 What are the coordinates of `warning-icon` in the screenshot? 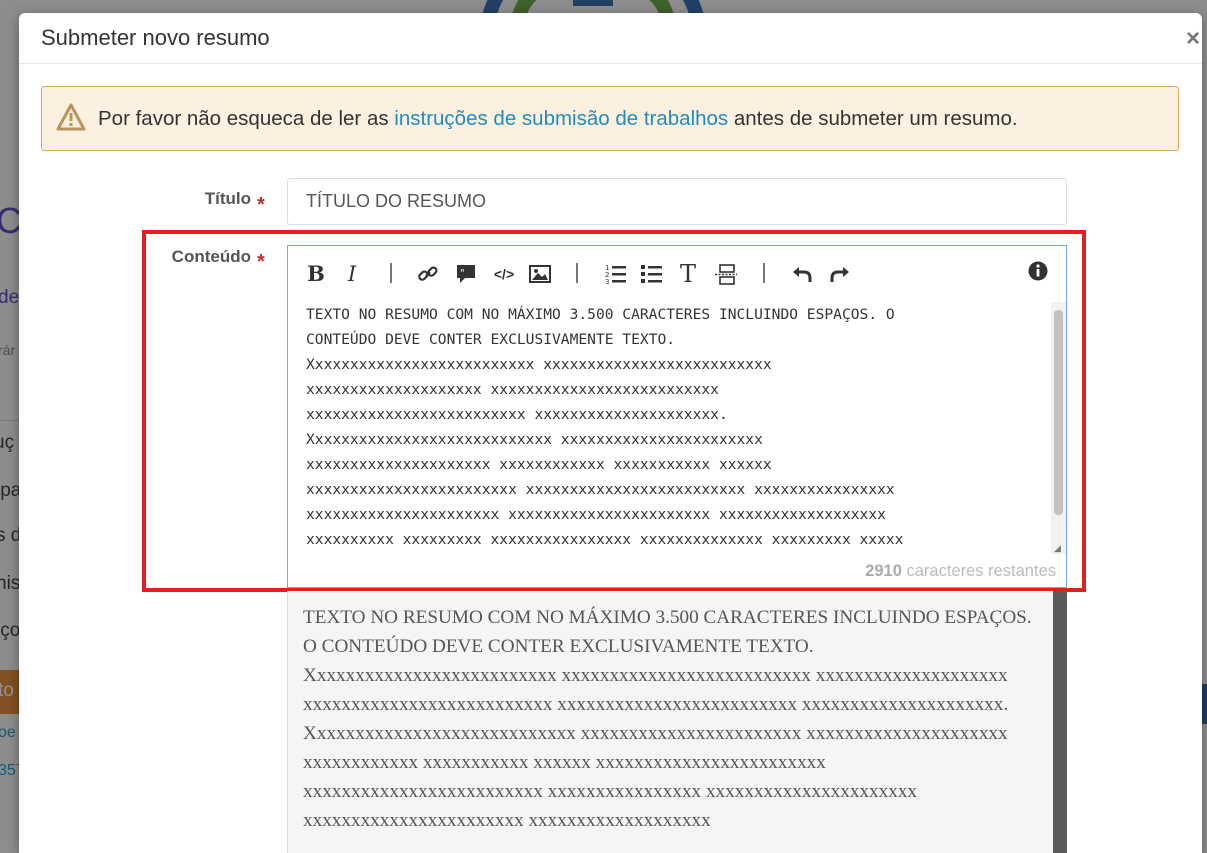 It's located at (71, 117).